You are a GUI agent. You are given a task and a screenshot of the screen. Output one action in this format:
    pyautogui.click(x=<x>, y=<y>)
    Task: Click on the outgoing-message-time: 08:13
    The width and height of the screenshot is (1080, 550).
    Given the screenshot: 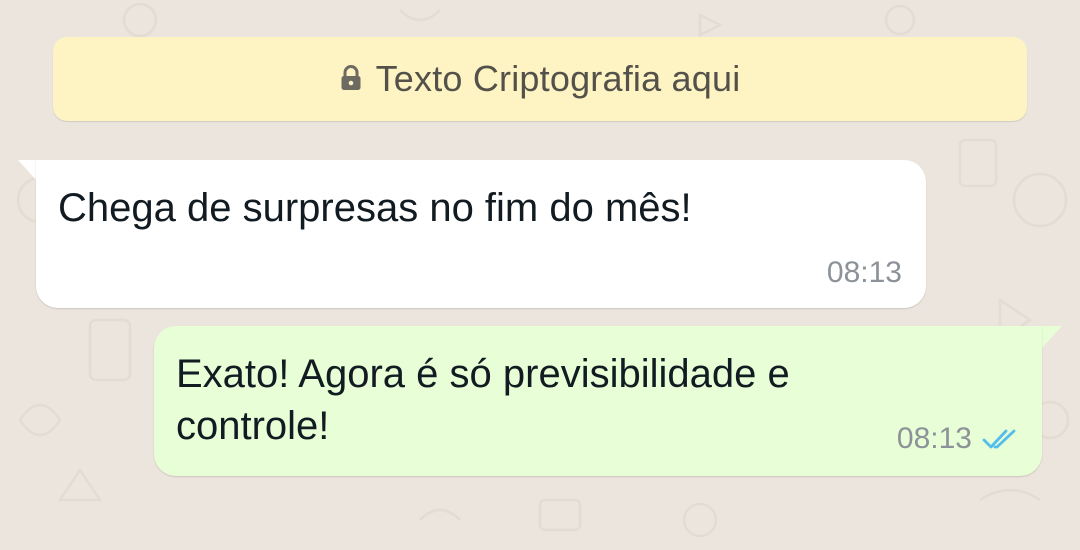 What is the action you would take?
    pyautogui.click(x=934, y=438)
    